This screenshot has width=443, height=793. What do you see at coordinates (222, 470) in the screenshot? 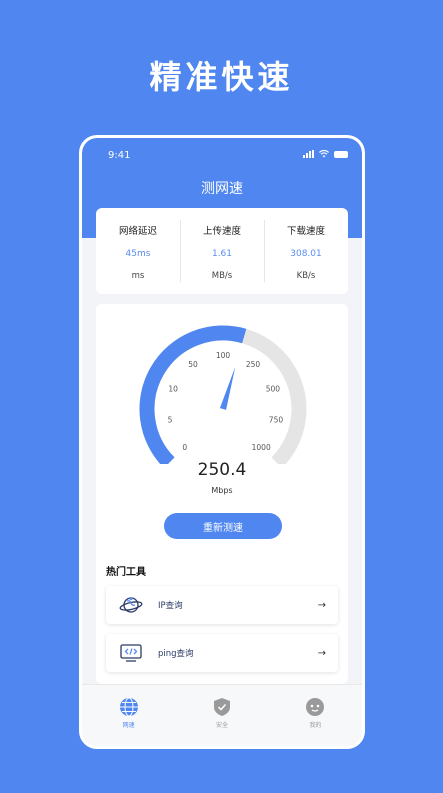
I see `speed-value: 250.4` at bounding box center [222, 470].